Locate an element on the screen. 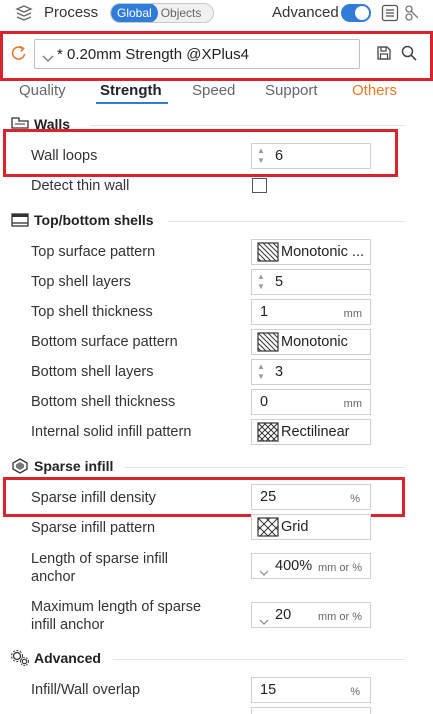  bottom-shell-thickness-field: 0 mm is located at coordinates (311, 402).